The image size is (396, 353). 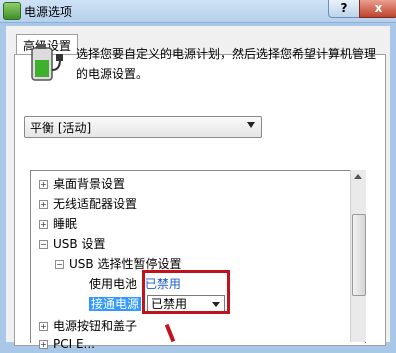 What do you see at coordinates (89, 184) in the screenshot?
I see `tree-item-label: 桌面背景设置` at bounding box center [89, 184].